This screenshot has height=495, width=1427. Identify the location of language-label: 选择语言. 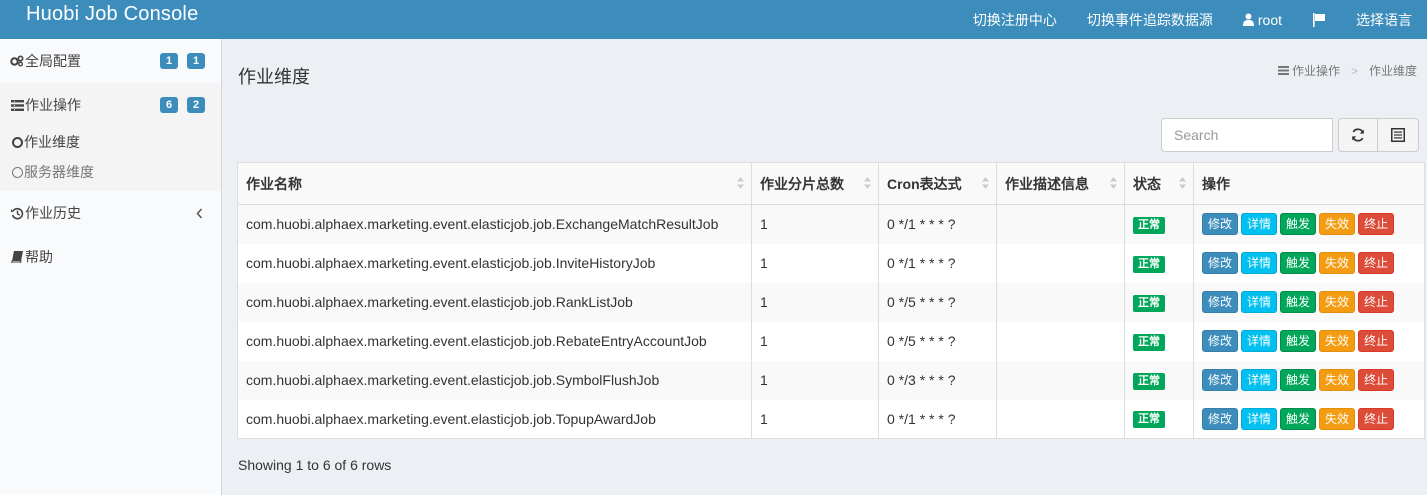
(1384, 19).